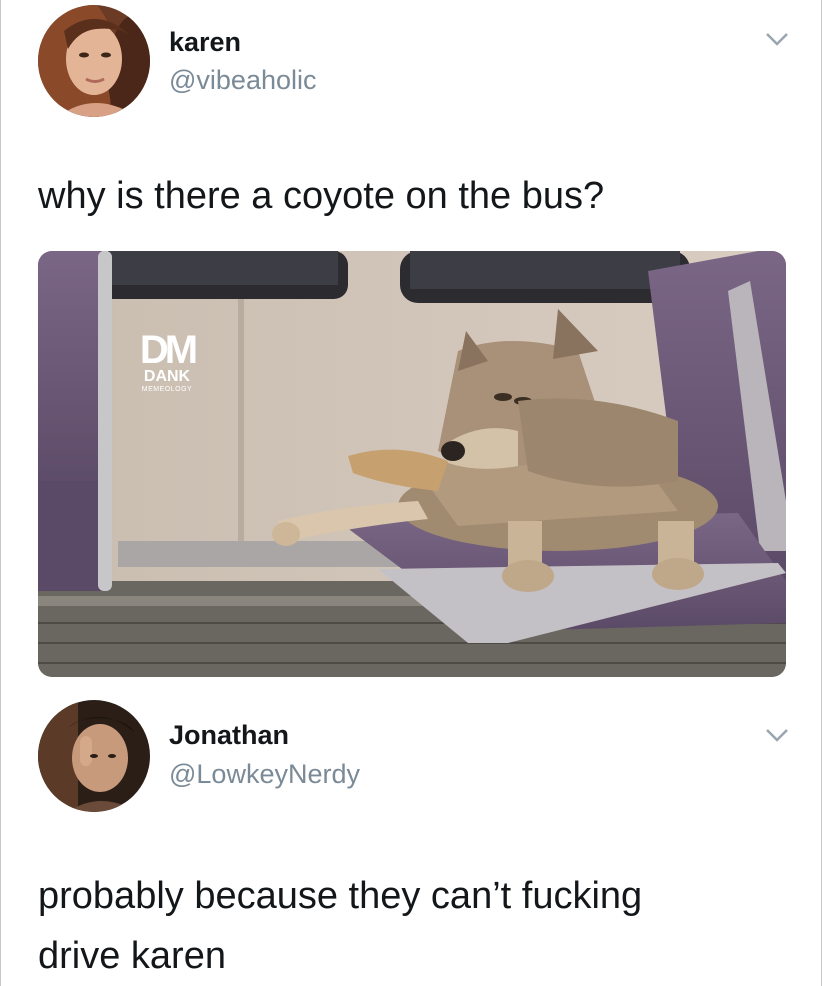 The image size is (822, 986). What do you see at coordinates (340, 896) in the screenshot?
I see `tweet-text-line-1: probably because they can’t fucking` at bounding box center [340, 896].